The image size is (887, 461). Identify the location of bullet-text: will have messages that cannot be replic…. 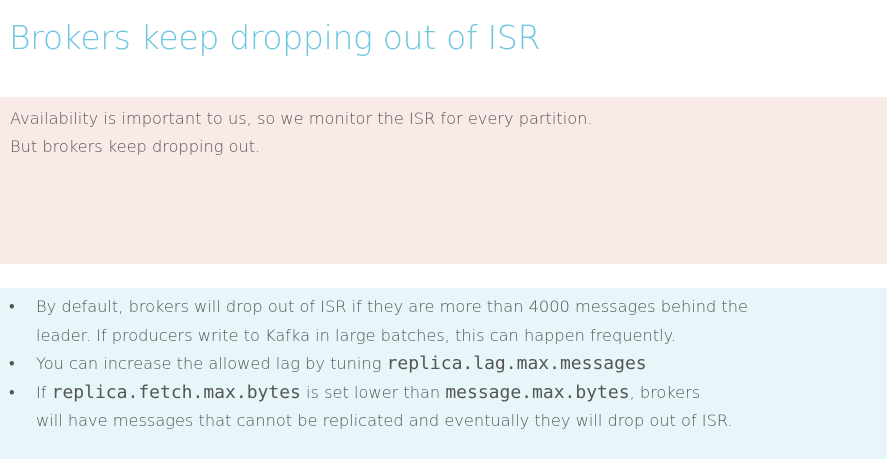
(384, 420).